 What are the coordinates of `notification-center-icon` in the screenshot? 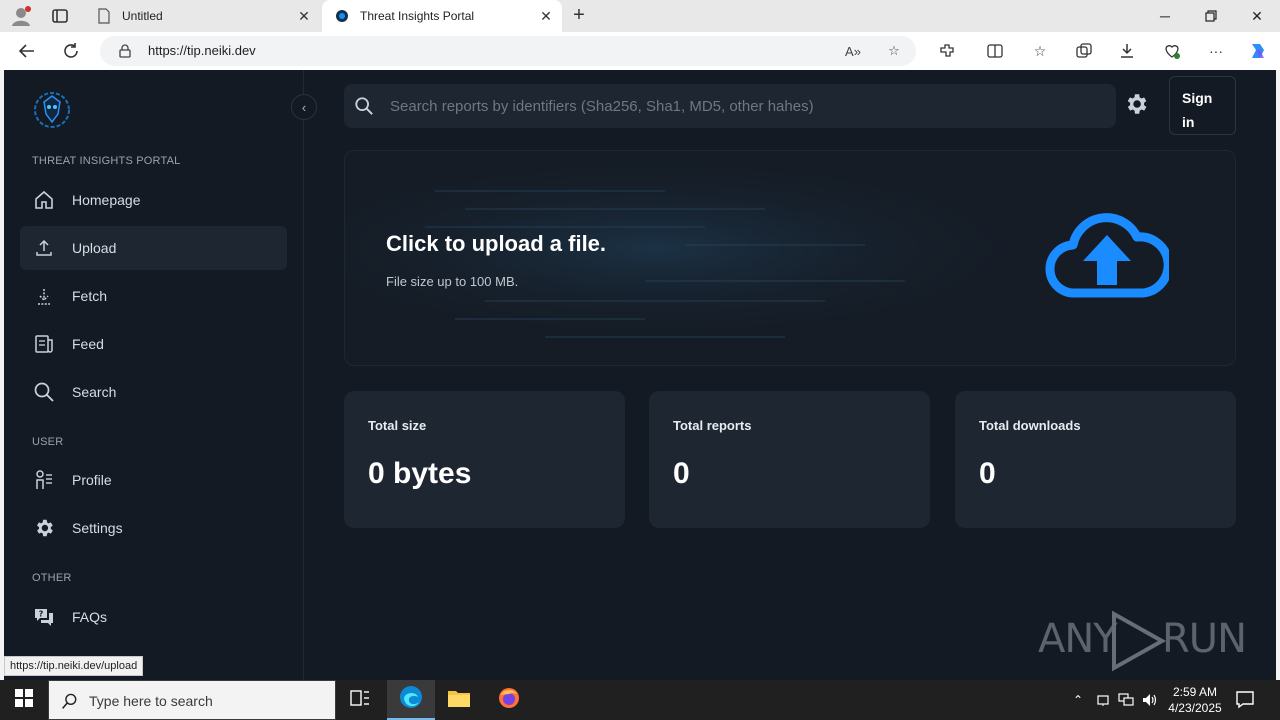 It's located at (1247, 700).